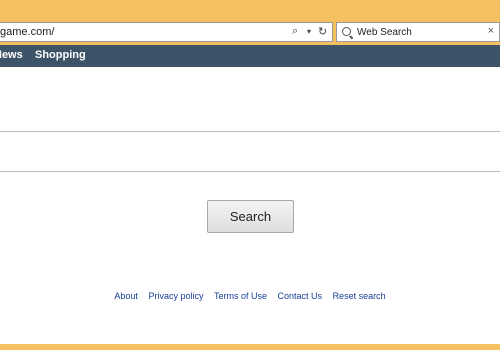 Image resolution: width=500 pixels, height=350 pixels. I want to click on search-box-placeholder: Web Search, so click(384, 32).